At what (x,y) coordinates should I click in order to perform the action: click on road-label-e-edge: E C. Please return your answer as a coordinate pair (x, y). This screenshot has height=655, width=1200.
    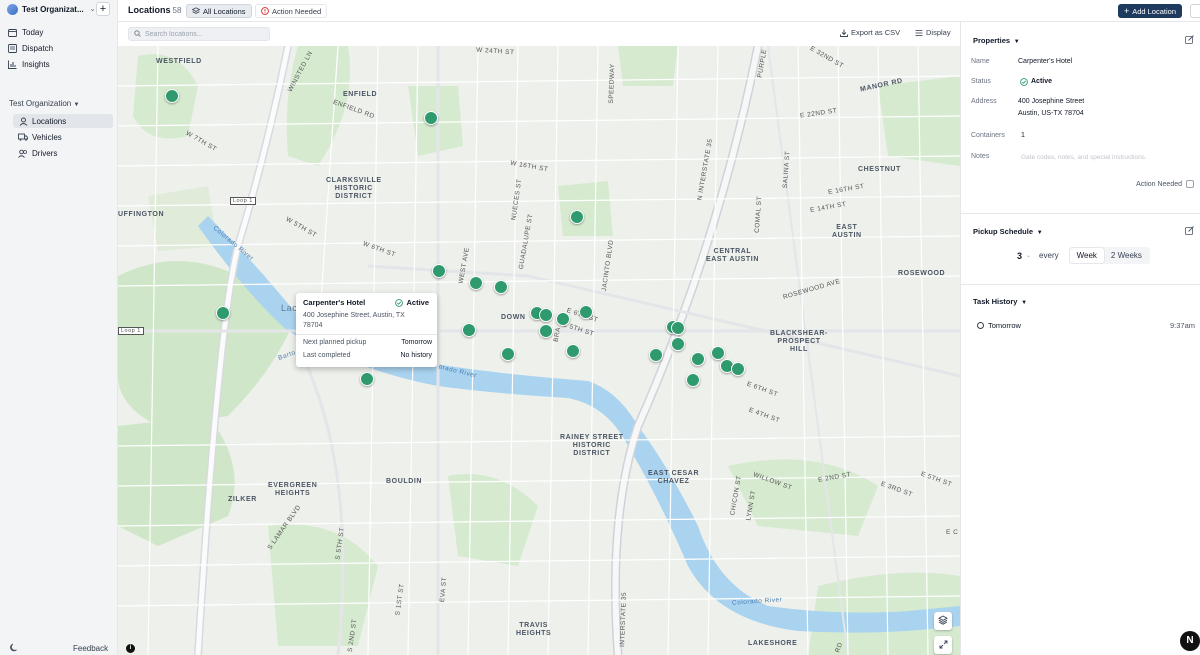
    Looking at the image, I should click on (952, 532).